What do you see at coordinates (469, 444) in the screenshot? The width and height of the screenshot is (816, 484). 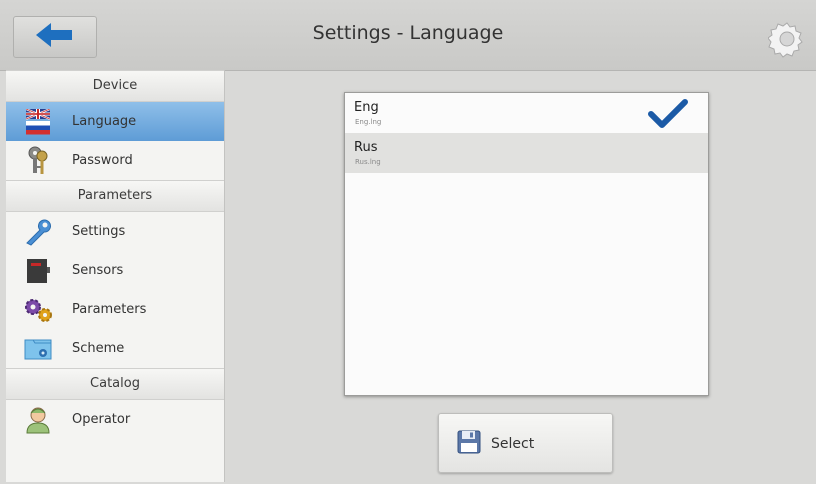 I see `floppy-disk-icon` at bounding box center [469, 444].